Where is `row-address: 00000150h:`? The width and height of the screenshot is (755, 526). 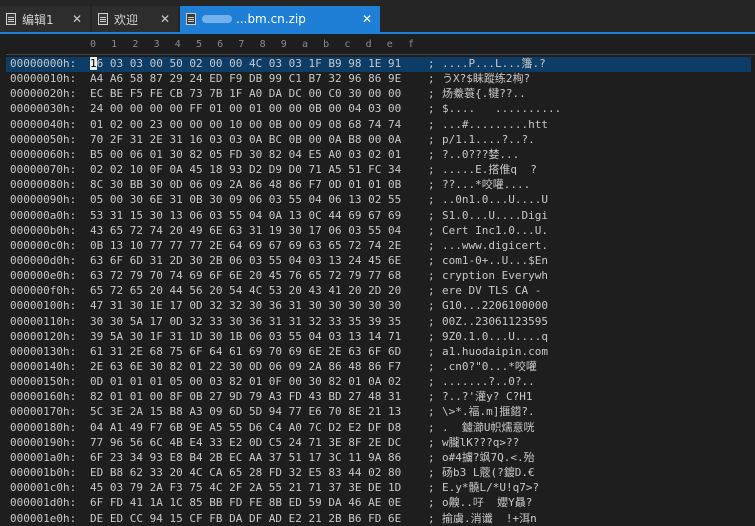 row-address: 00000150h: is located at coordinates (48, 382).